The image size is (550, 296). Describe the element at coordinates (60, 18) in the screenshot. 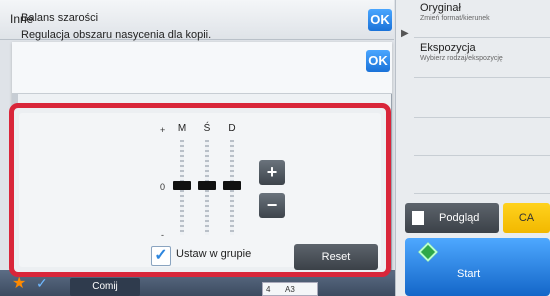

I see `dialog-title: Balans szarości` at that location.